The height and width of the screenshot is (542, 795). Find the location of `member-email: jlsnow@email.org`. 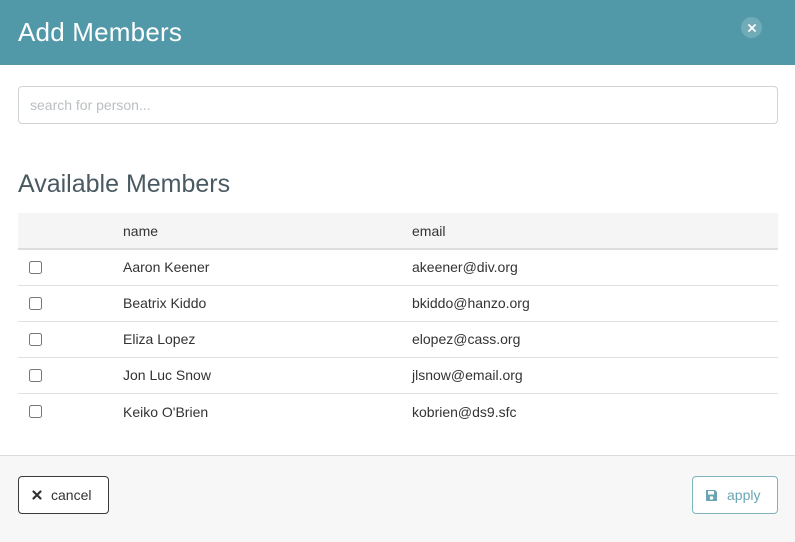

member-email: jlsnow@email.org is located at coordinates (467, 375).